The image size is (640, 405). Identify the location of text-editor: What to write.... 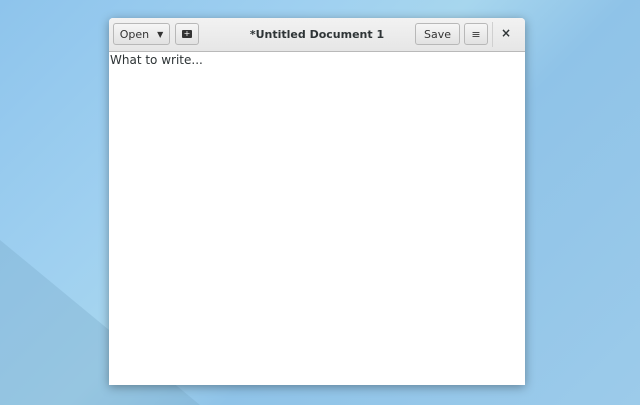
(317, 60).